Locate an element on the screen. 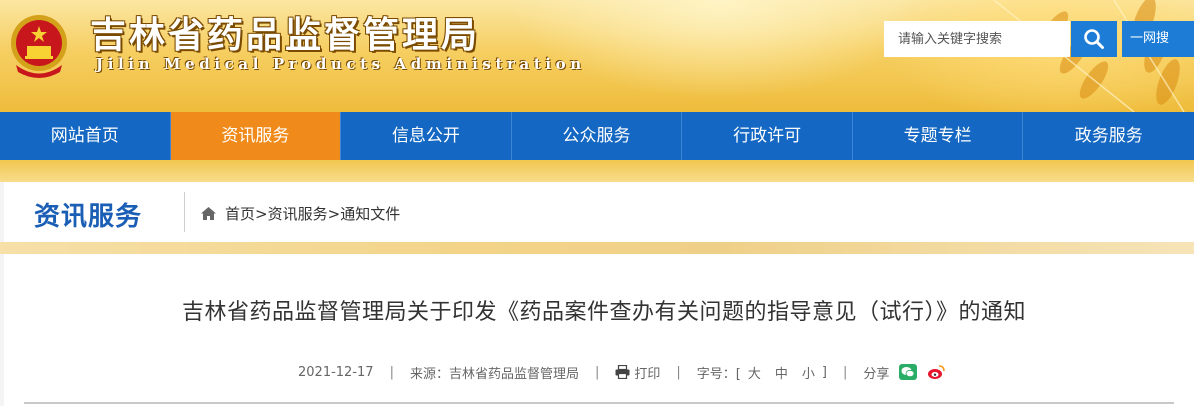 This screenshot has width=1194, height=406. font-size-close: ] is located at coordinates (824, 372).